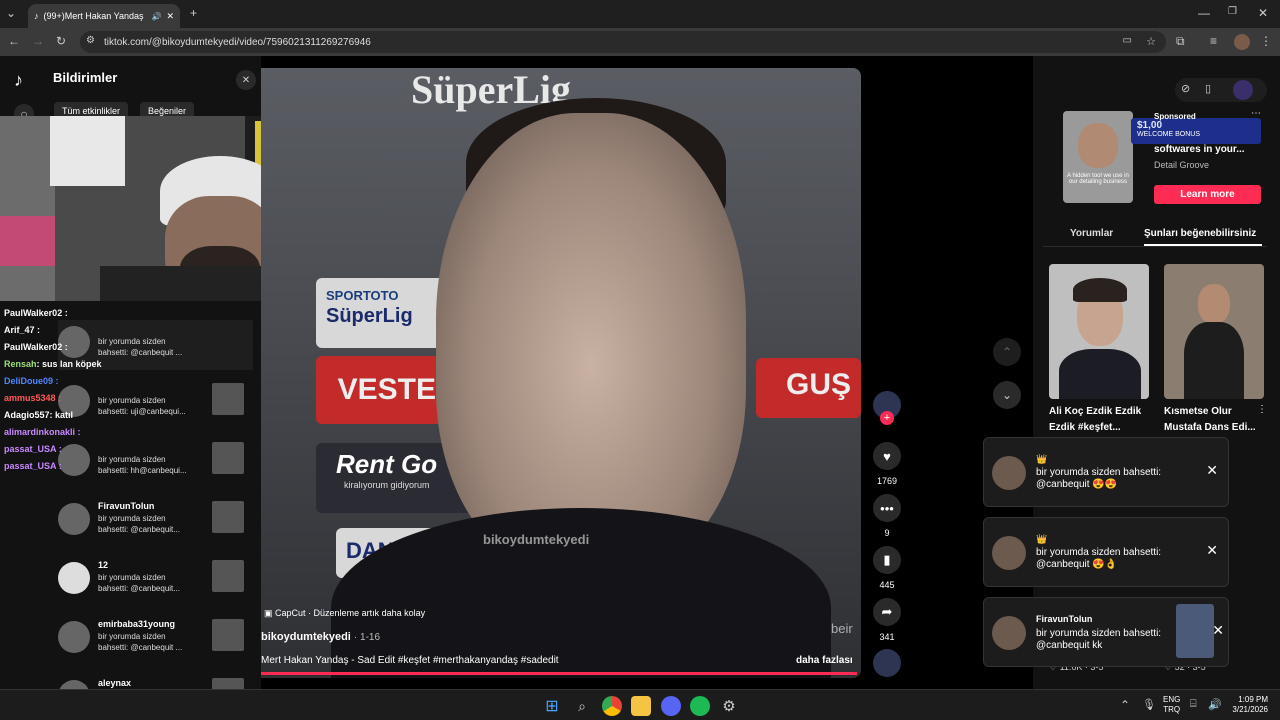  Describe the element at coordinates (1007, 352) in the screenshot. I see `previous-video-icon: ⌃` at that location.